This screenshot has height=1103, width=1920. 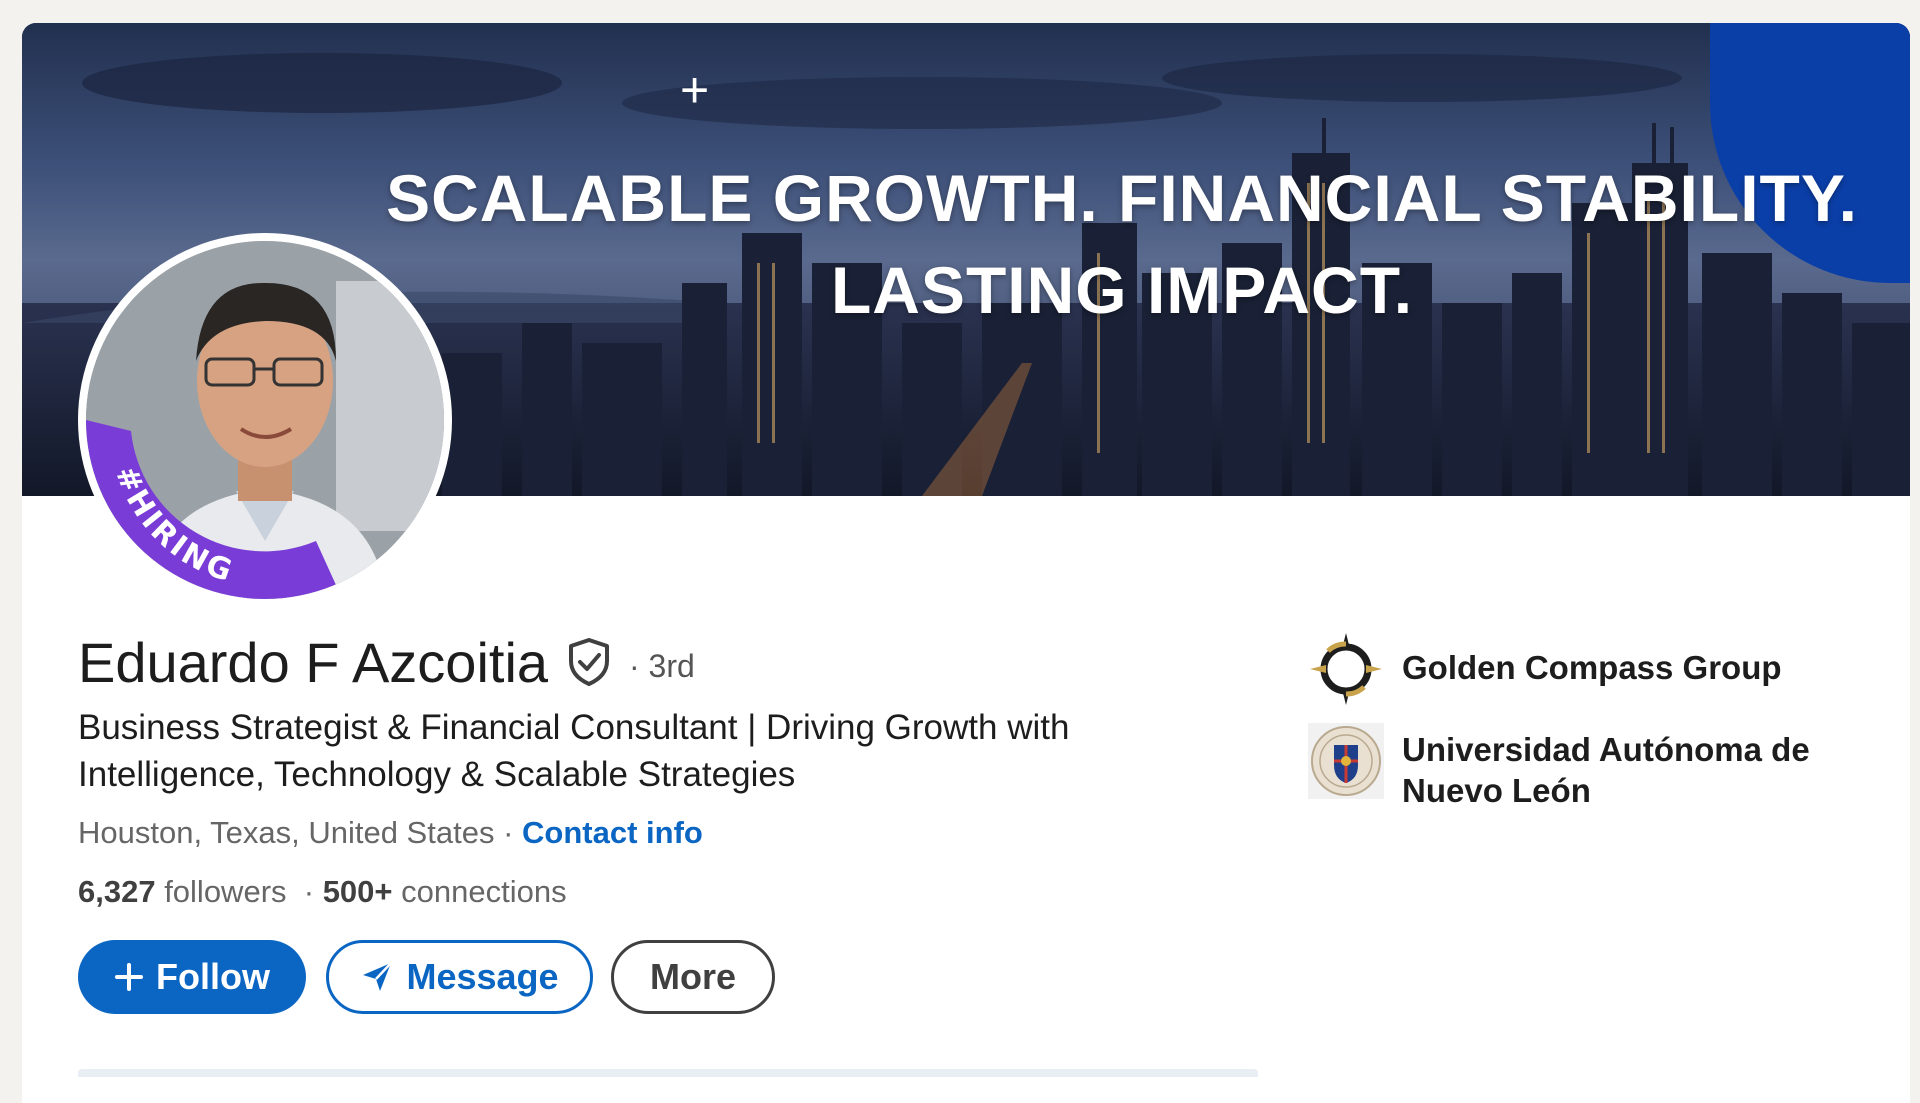 What do you see at coordinates (117, 891) in the screenshot?
I see `followers-count: 6,327` at bounding box center [117, 891].